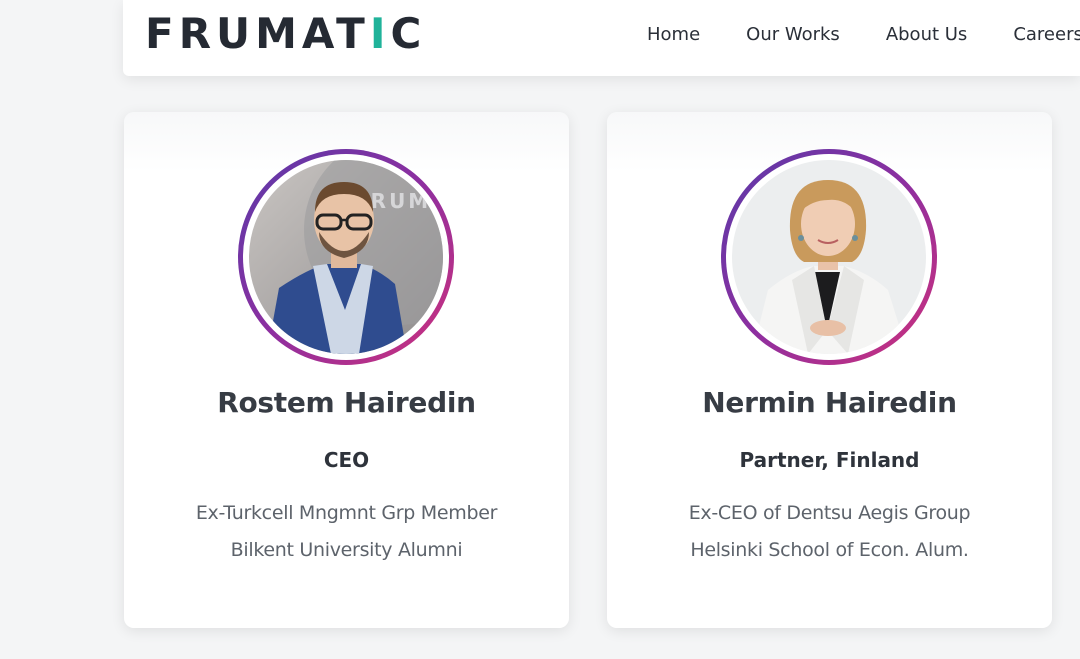 The height and width of the screenshot is (659, 1080). I want to click on portrait-woman-image, so click(829, 257).